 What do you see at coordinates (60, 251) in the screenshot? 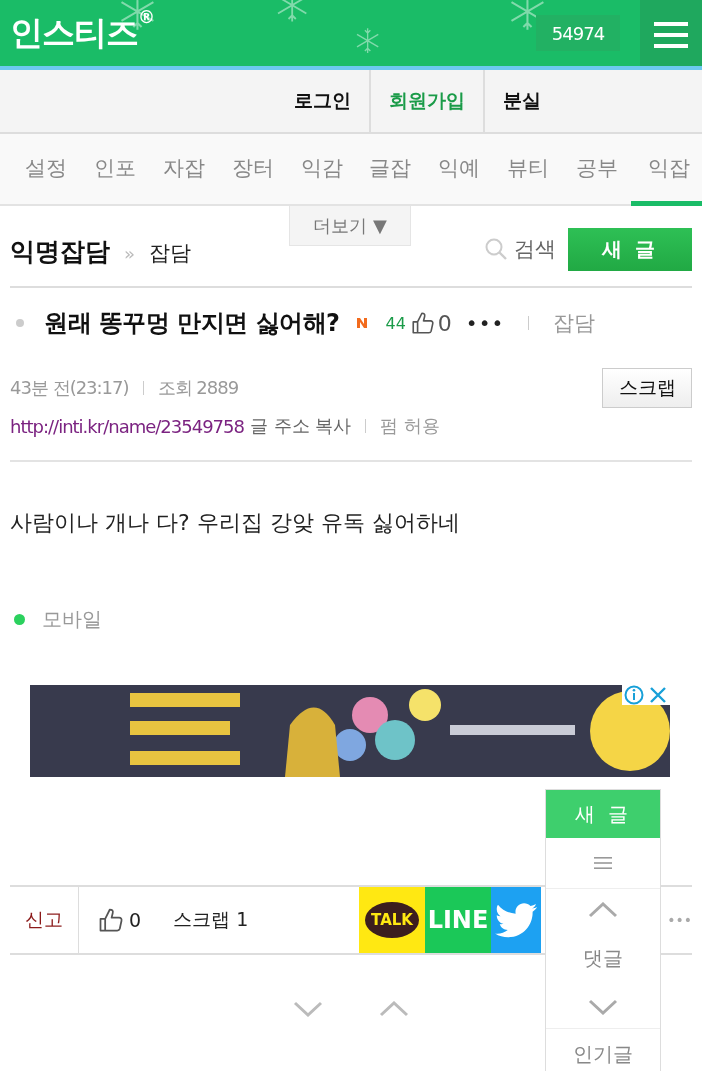
I see `board-title: 익명잡담` at bounding box center [60, 251].